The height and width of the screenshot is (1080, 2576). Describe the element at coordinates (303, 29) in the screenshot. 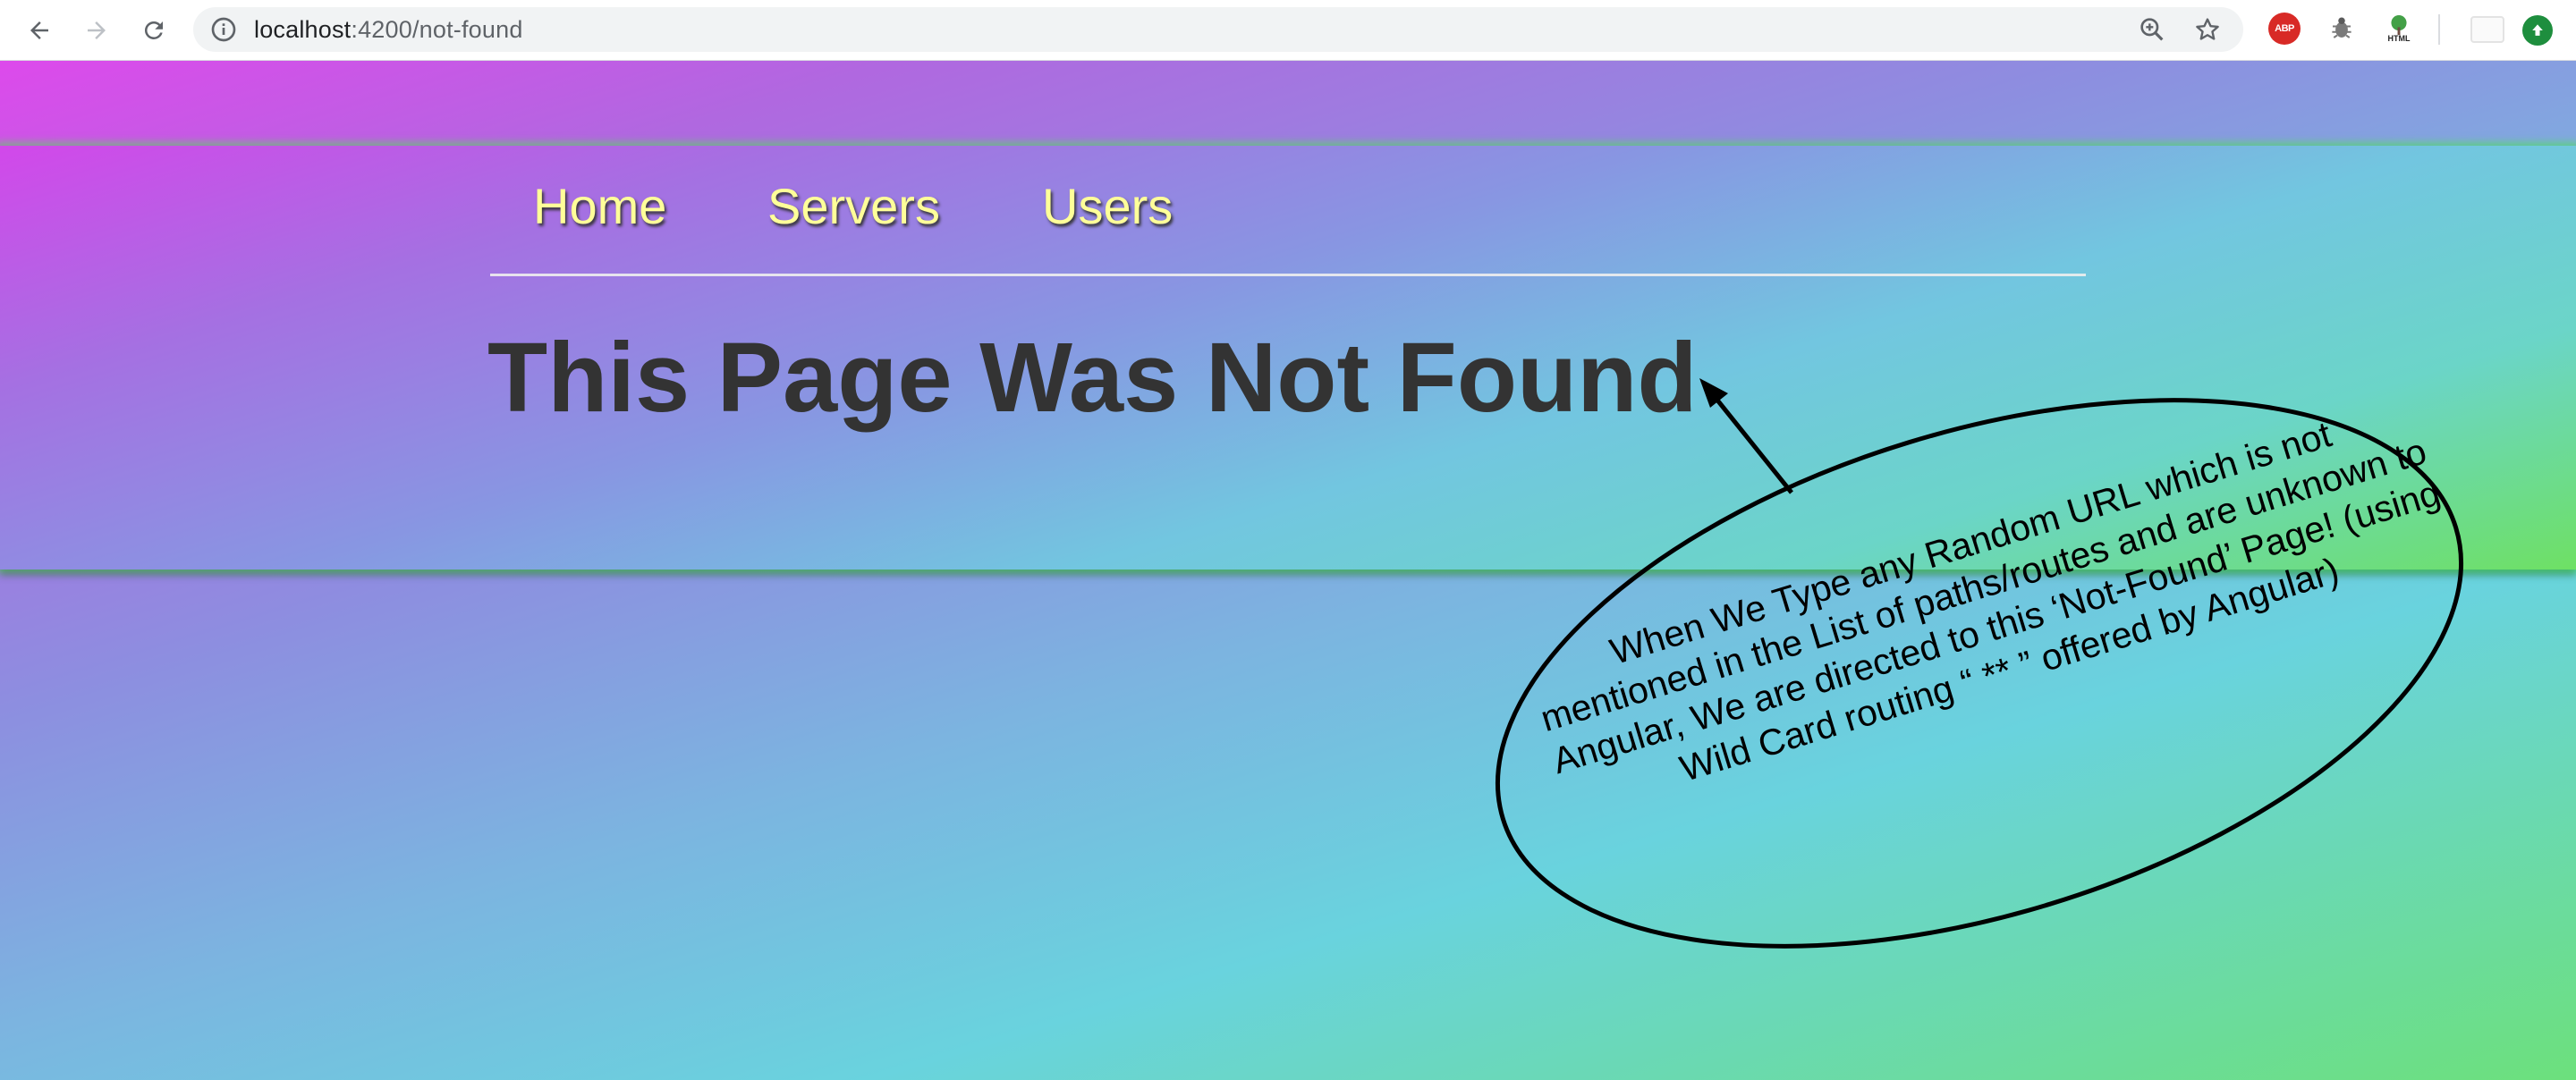

I see `url-host: localhost` at that location.